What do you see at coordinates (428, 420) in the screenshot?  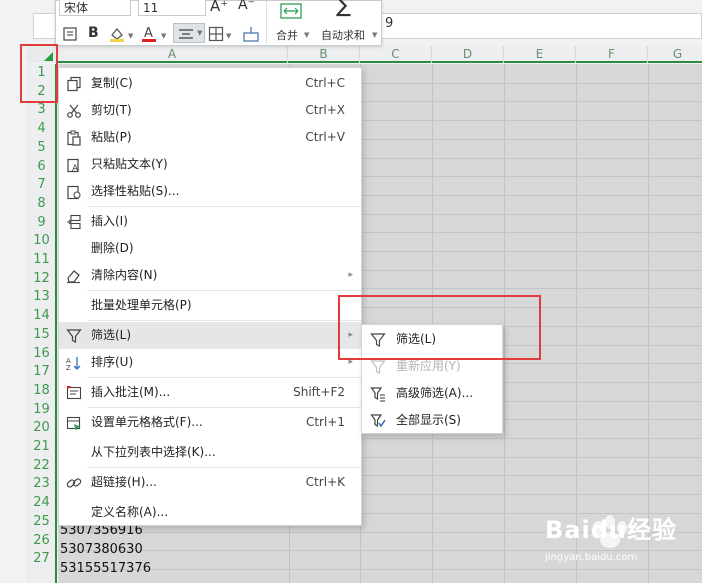 I see `submenu-item-label: 全部显示(S)` at bounding box center [428, 420].